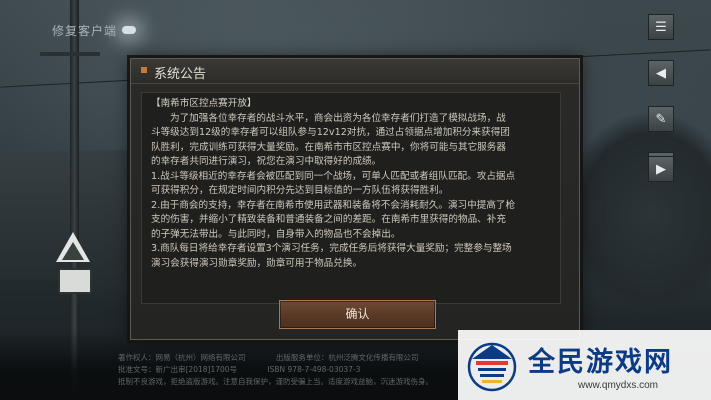  I want to click on app-title: 修复客户端, so click(85, 31).